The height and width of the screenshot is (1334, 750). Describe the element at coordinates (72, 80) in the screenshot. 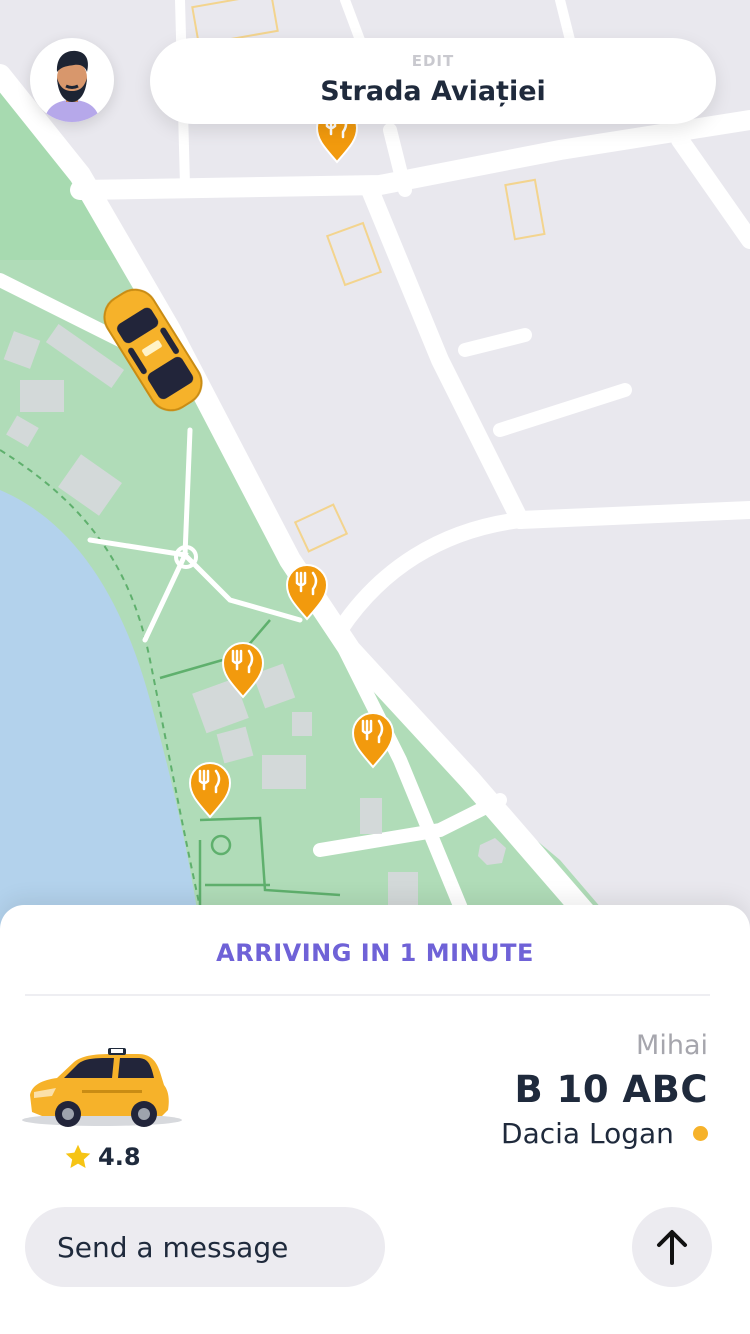

I see `avatar` at that location.